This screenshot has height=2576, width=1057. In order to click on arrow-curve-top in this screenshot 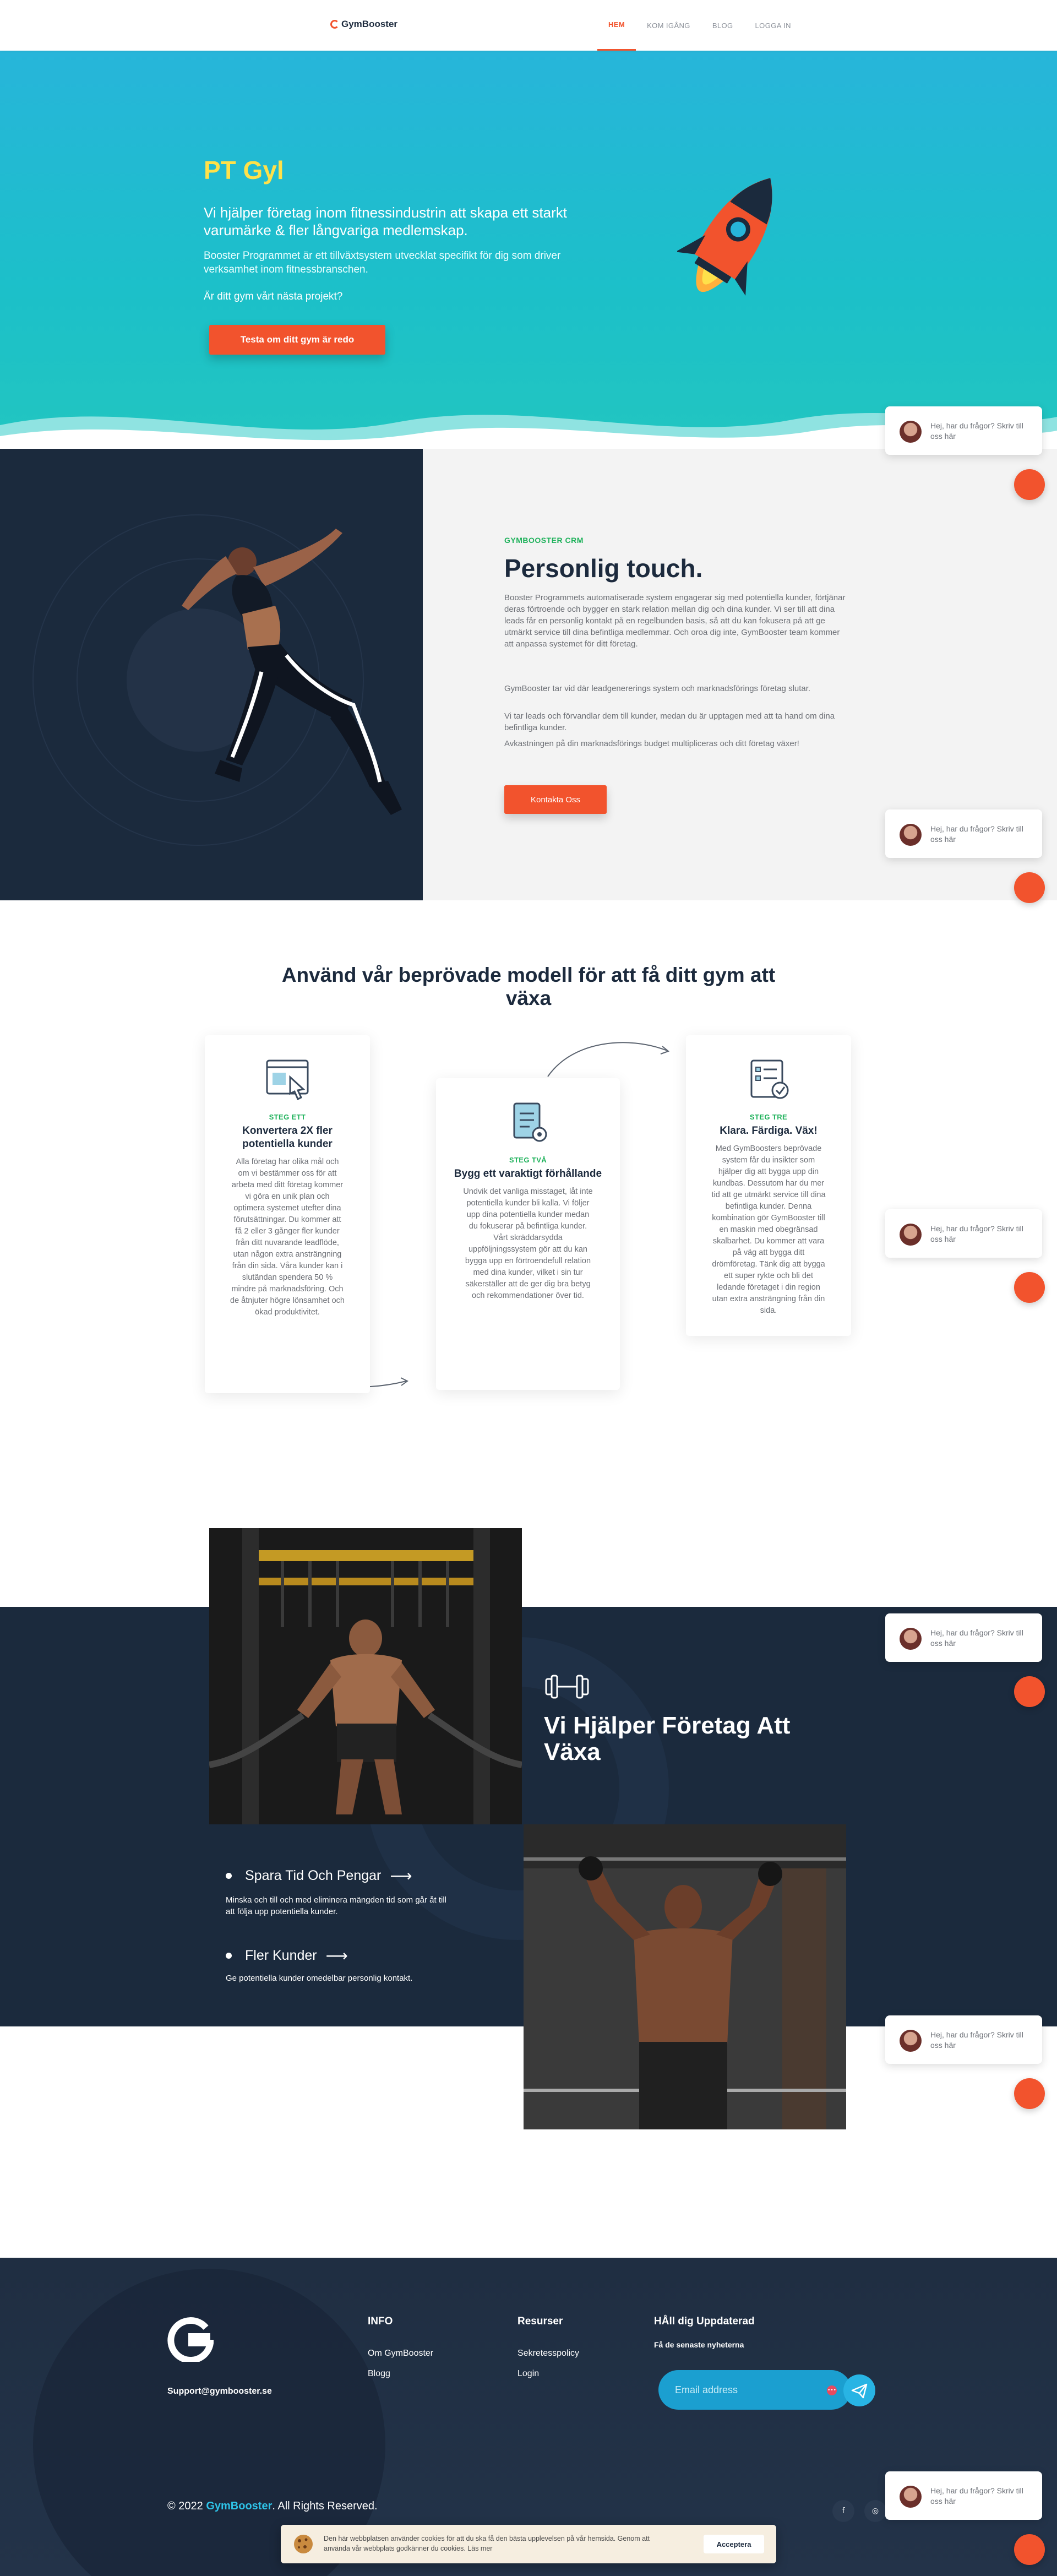, I will do `click(608, 1060)`.